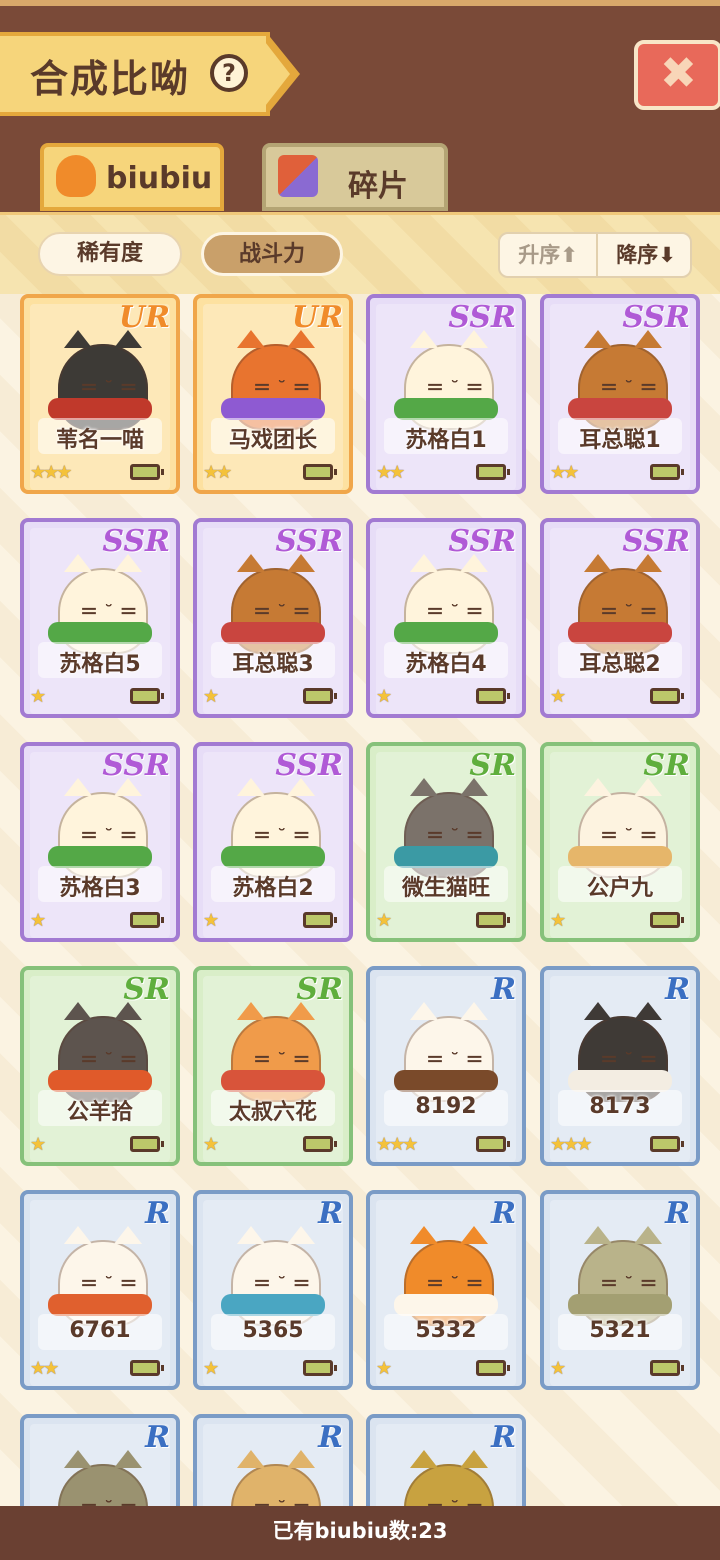 The width and height of the screenshot is (720, 1560). I want to click on biubiu-card: R ＝ ˘ ＝ 5321 ★, so click(620, 1290).